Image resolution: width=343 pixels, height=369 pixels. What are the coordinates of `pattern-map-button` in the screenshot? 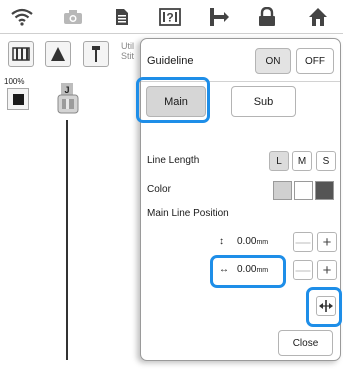 It's located at (21, 54).